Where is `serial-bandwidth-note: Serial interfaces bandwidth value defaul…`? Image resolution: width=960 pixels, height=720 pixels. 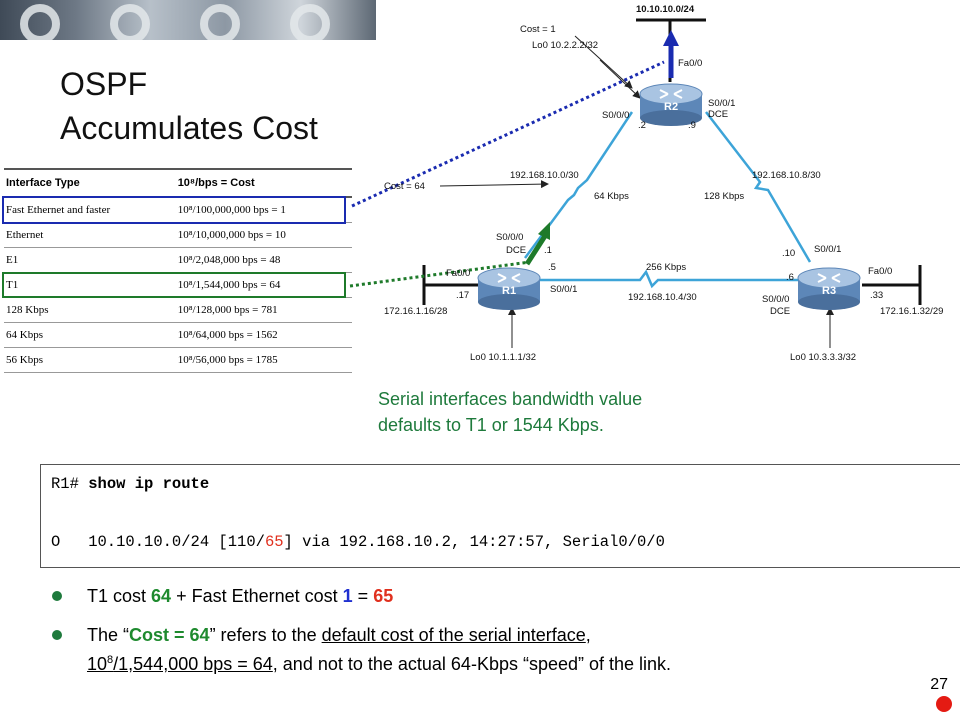
serial-bandwidth-note: Serial interfaces bandwidth value defaul… is located at coordinates (568, 412).